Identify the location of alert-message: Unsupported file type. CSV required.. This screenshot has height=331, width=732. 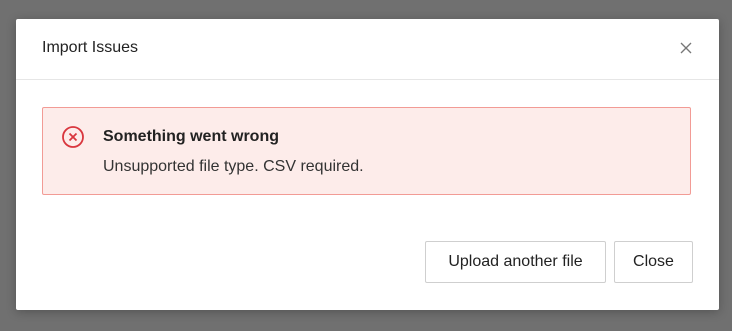
(233, 166).